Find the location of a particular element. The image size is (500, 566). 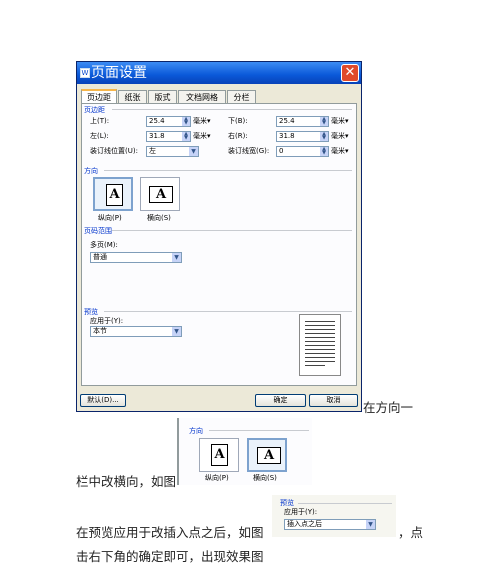

tab-layout: 版式 is located at coordinates (162, 96).